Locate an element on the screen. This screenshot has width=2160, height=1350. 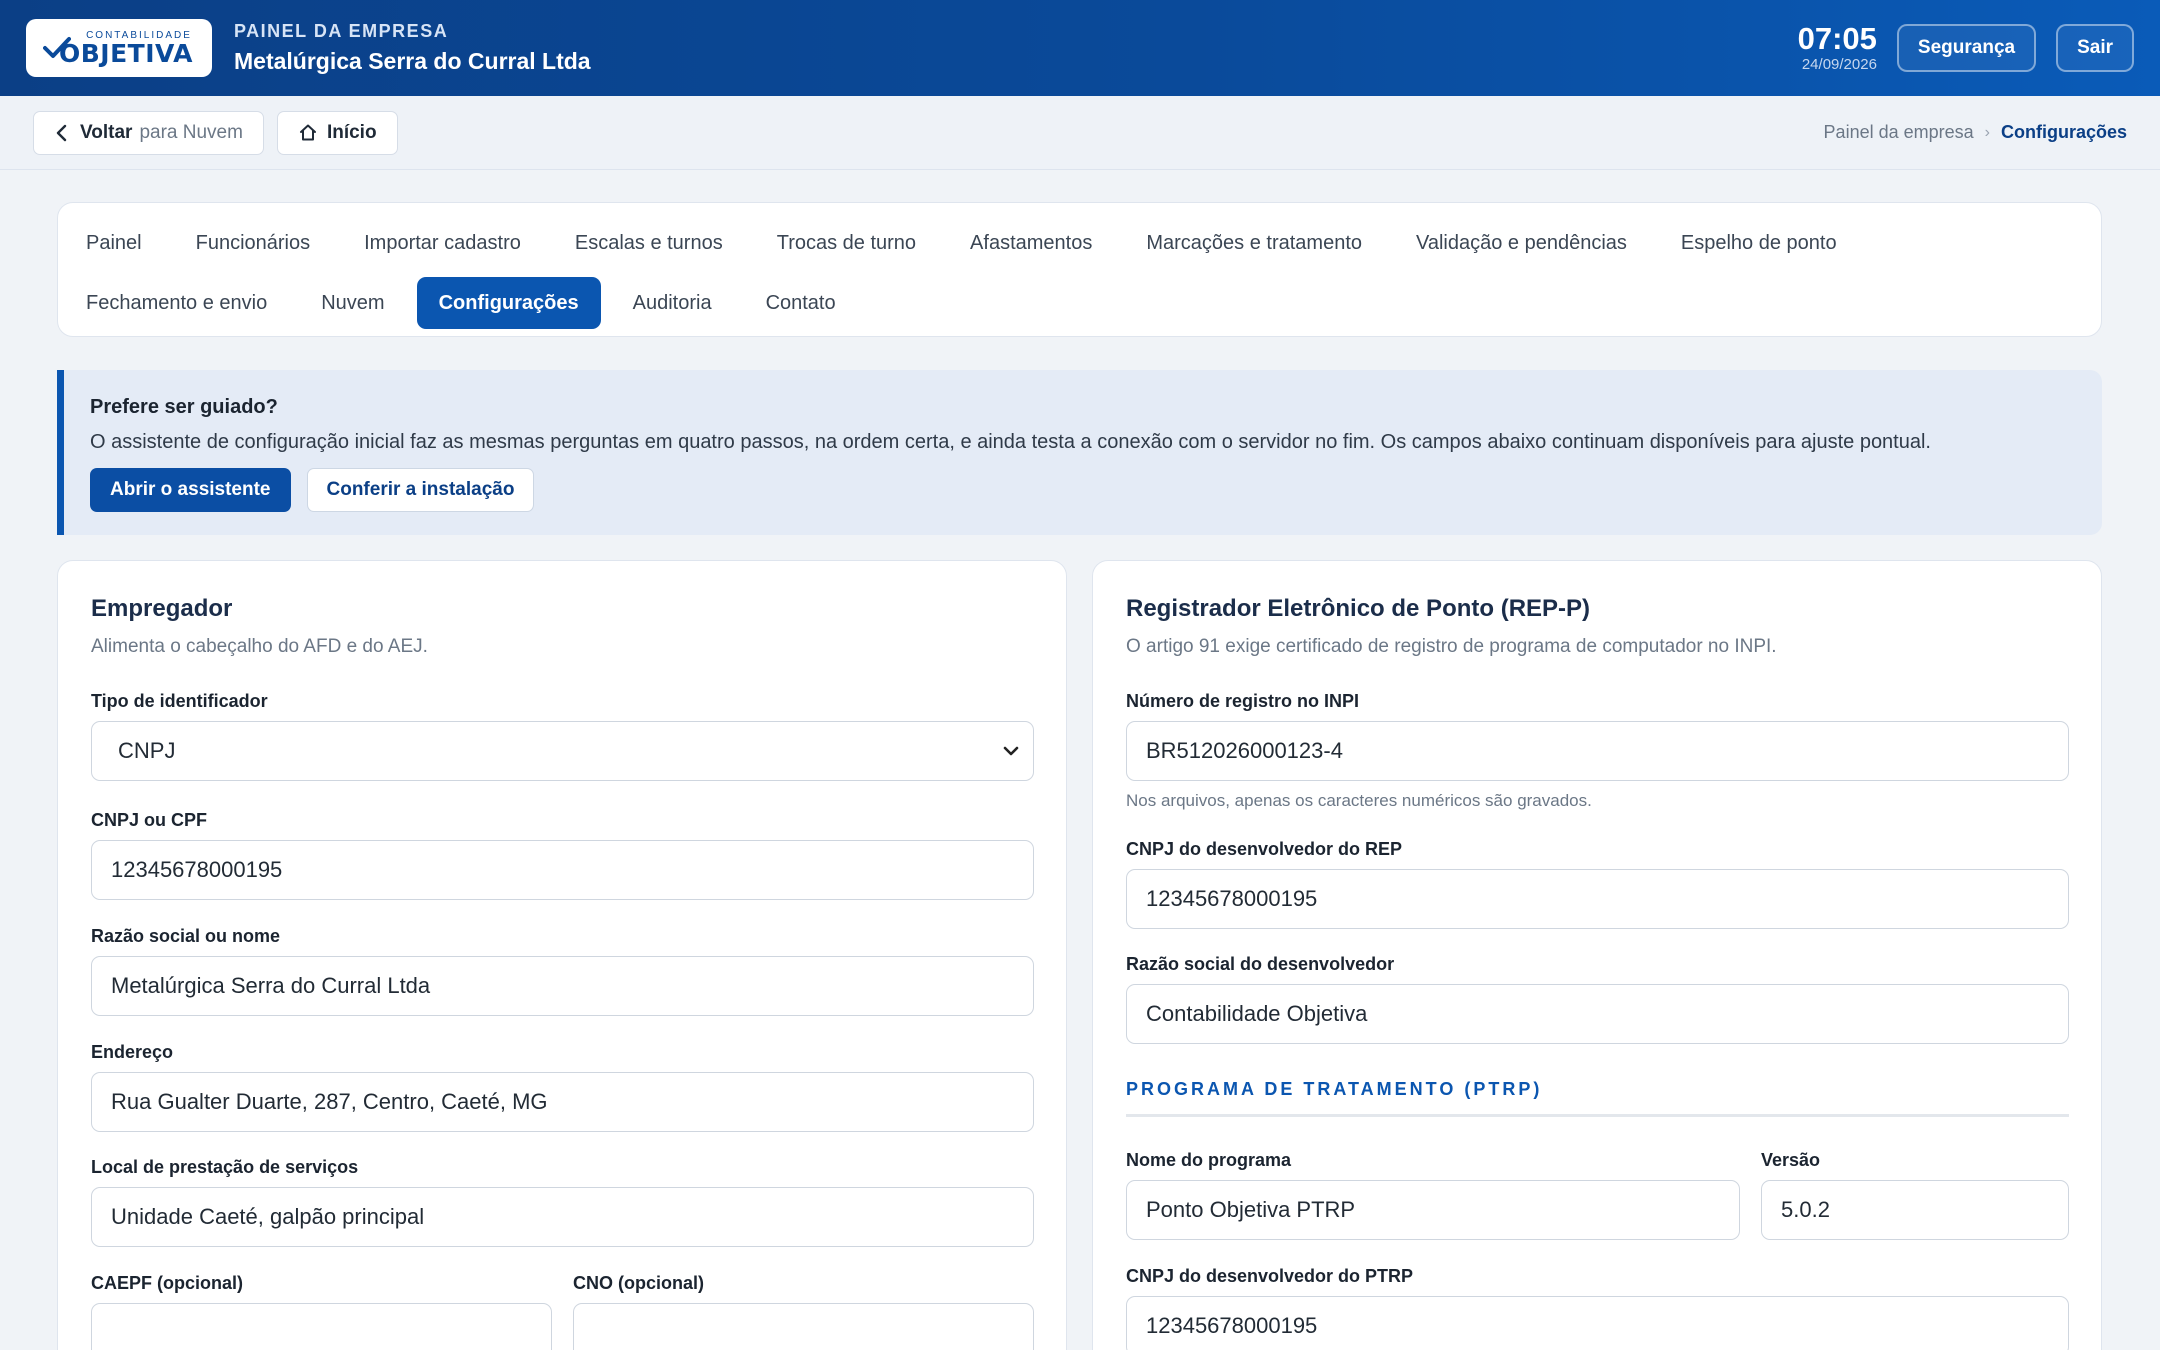
version-input: 5.0.2 is located at coordinates (1915, 1210).